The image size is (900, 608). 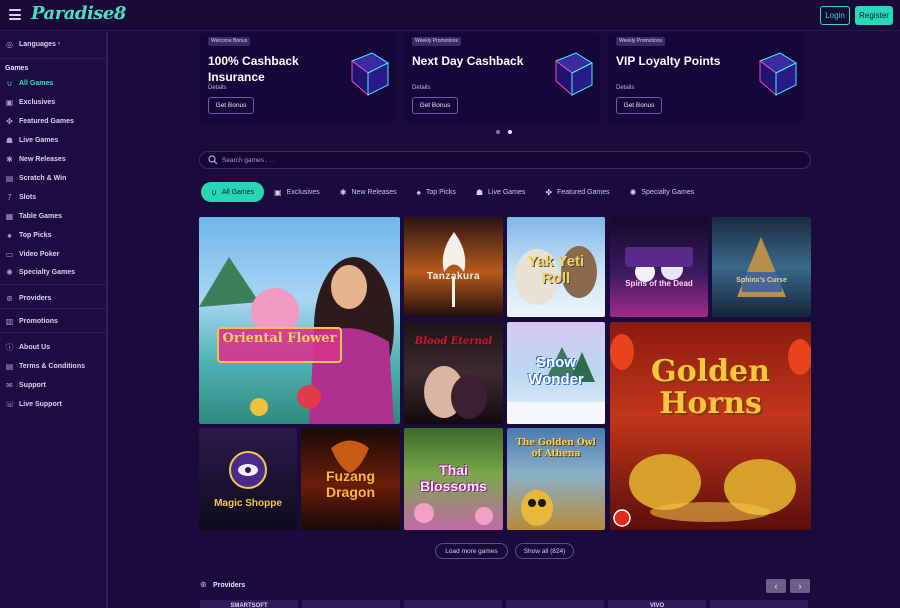 I want to click on login-button: Login, so click(x=835, y=15).